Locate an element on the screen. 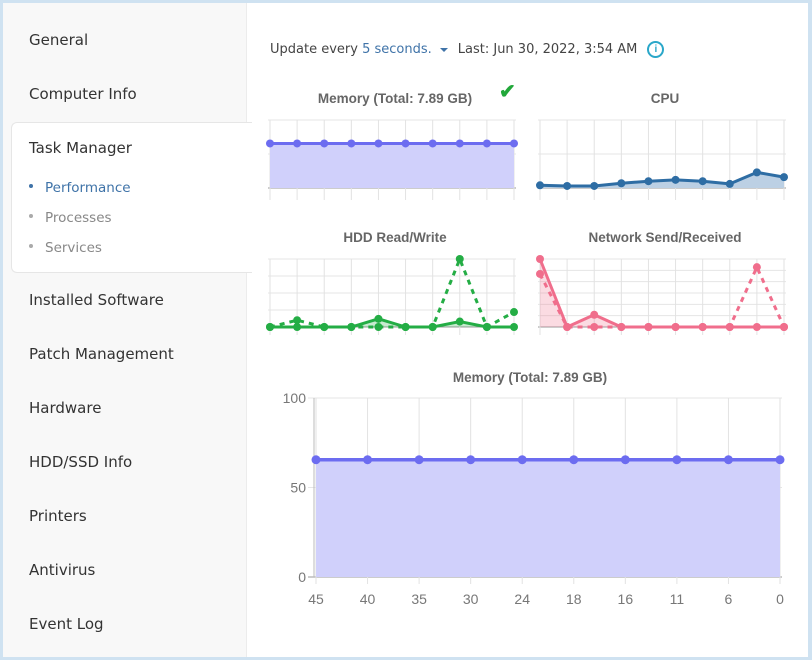 This screenshot has width=812, height=660. chart-hdd is located at coordinates (392, 295).